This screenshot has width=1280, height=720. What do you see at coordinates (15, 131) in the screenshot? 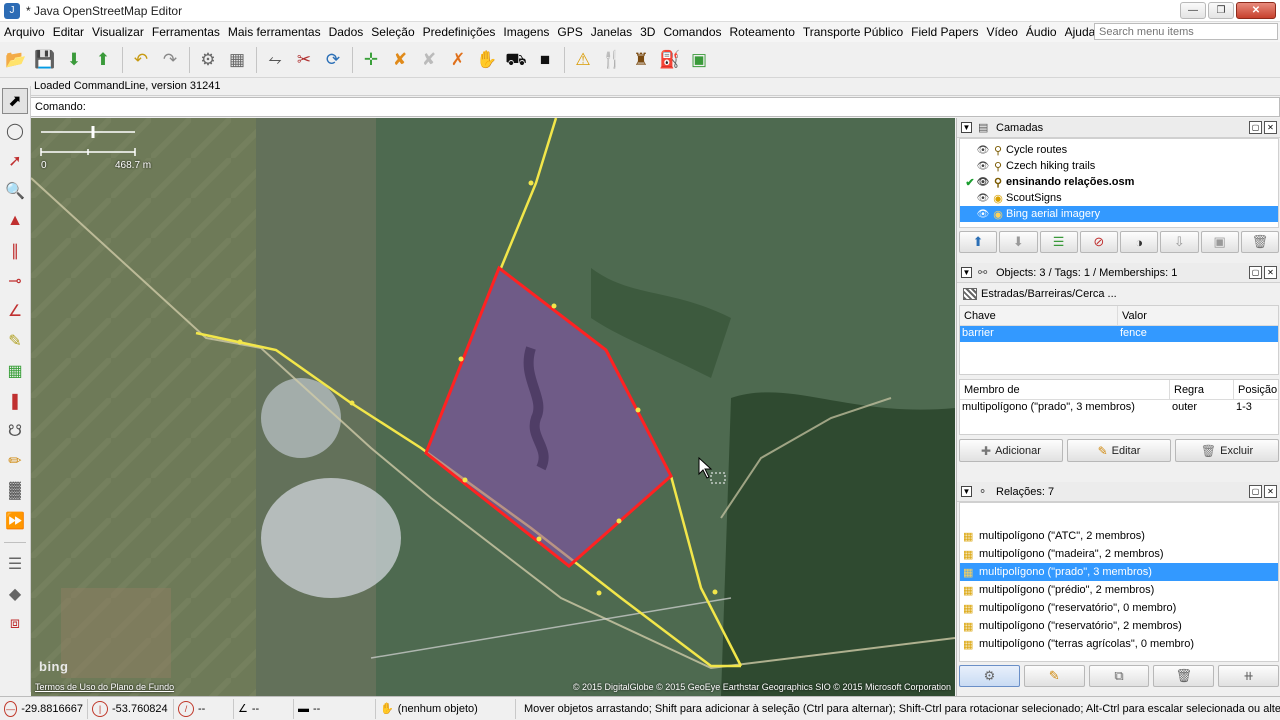
I see `lasso-icon: ◯` at bounding box center [15, 131].